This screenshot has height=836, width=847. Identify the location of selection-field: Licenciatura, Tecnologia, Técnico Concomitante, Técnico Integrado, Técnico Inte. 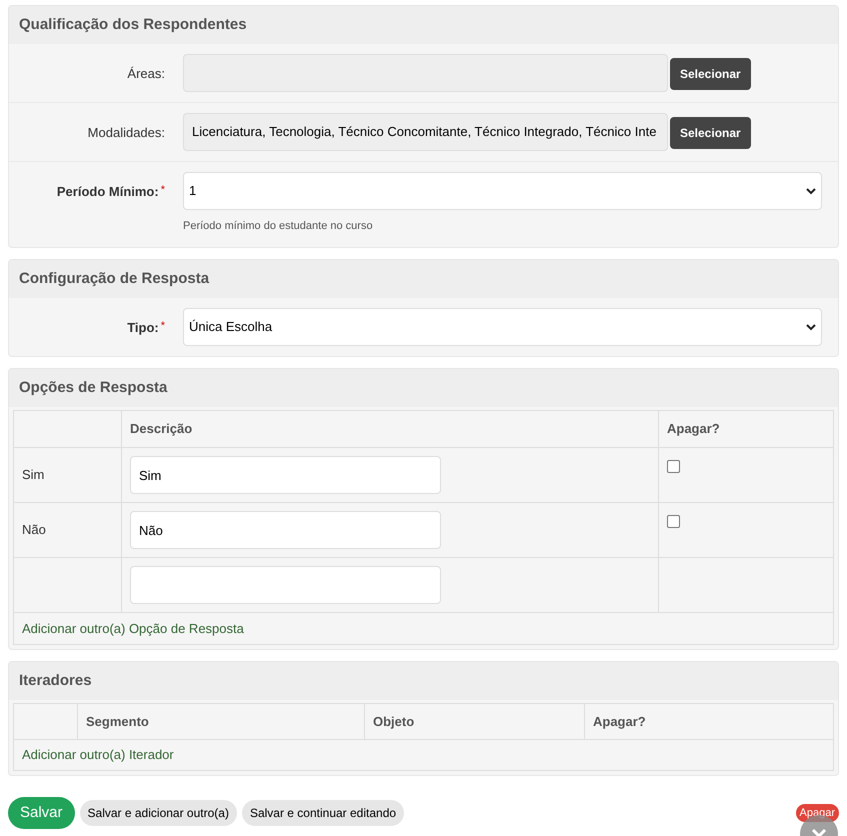
(425, 132).